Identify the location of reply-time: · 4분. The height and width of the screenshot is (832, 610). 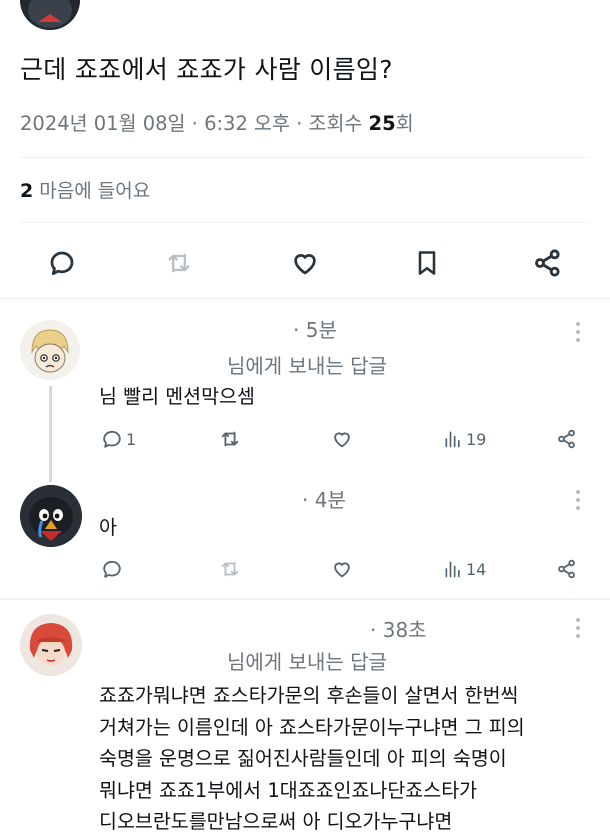
(324, 500).